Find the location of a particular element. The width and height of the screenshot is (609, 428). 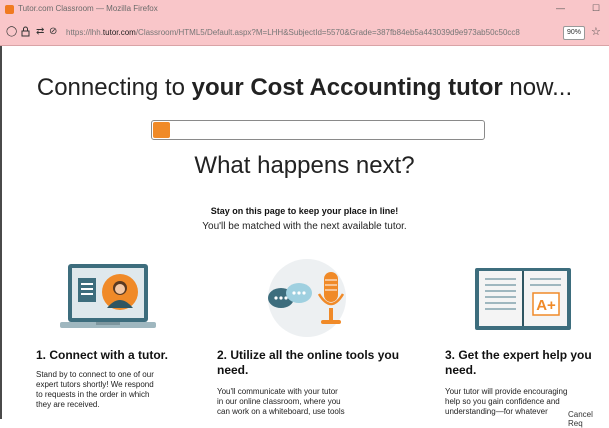

chat-microphone-icon is located at coordinates (307, 298).